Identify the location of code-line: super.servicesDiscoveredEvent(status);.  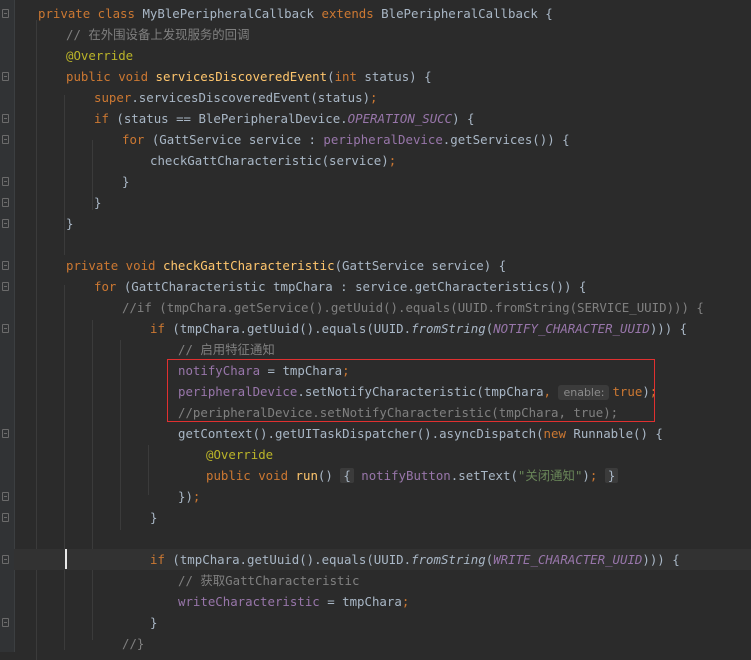
(382, 97).